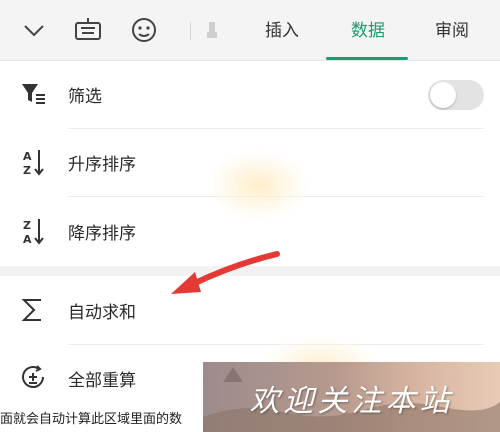 Image resolution: width=500 pixels, height=432 pixels. What do you see at coordinates (190, 31) in the screenshot?
I see `toolbar-separator` at bounding box center [190, 31].